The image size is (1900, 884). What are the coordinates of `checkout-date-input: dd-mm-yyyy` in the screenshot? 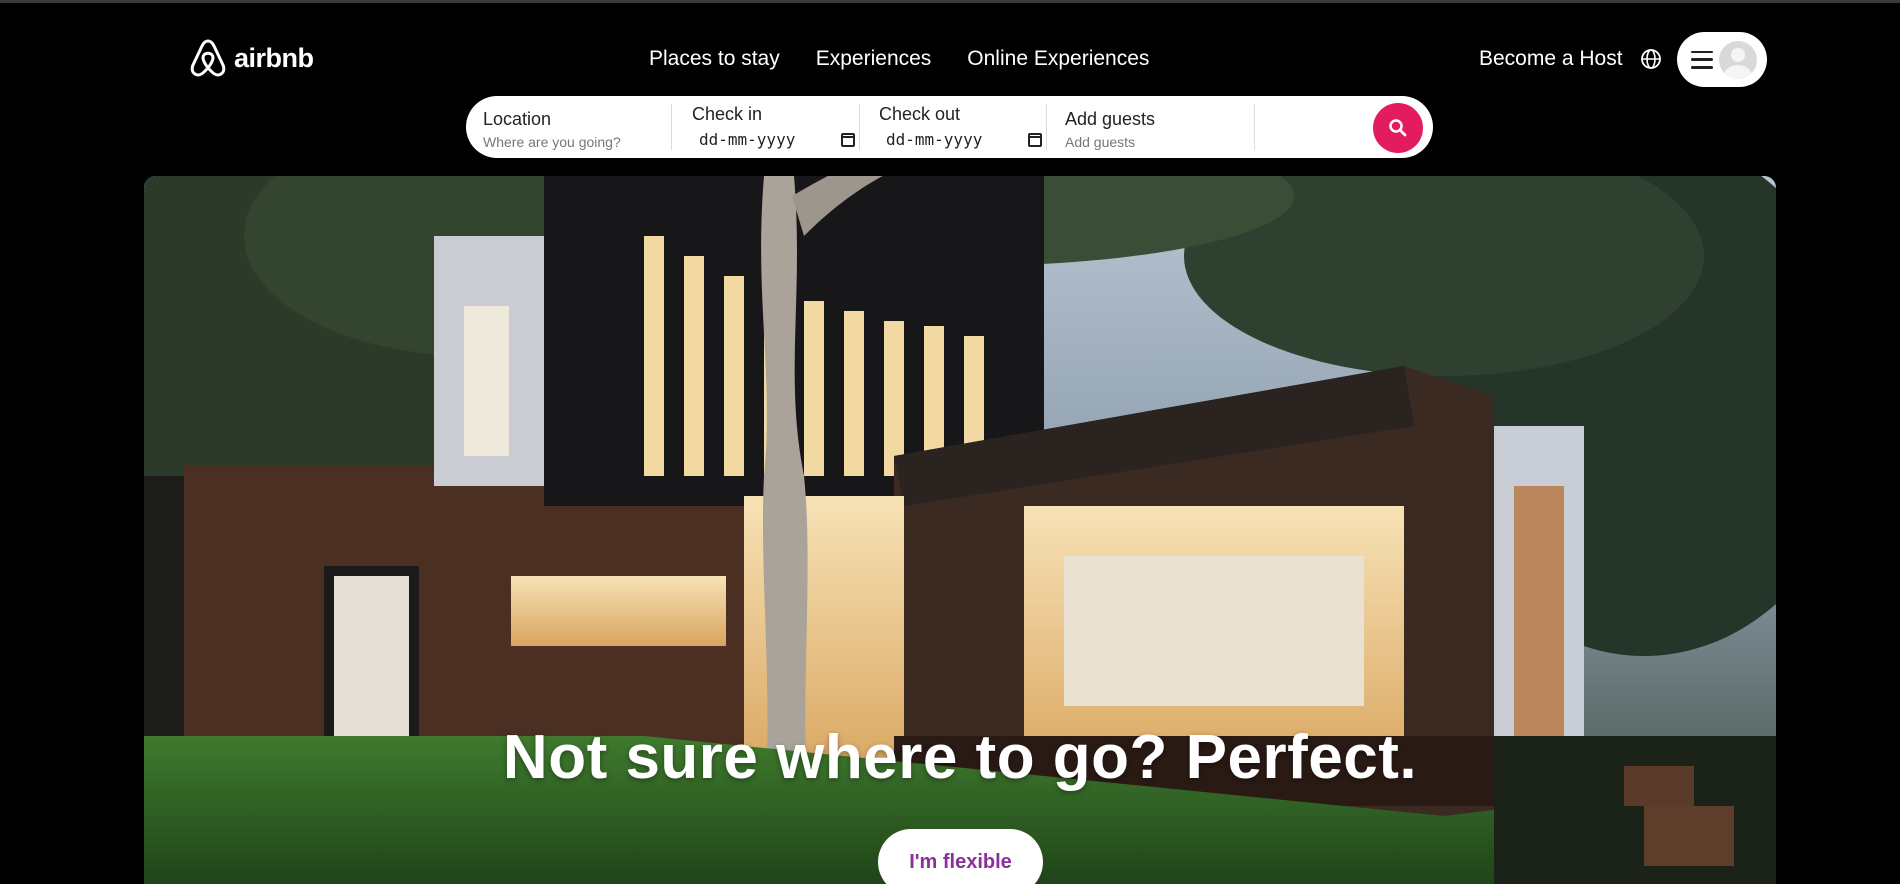 It's located at (962, 139).